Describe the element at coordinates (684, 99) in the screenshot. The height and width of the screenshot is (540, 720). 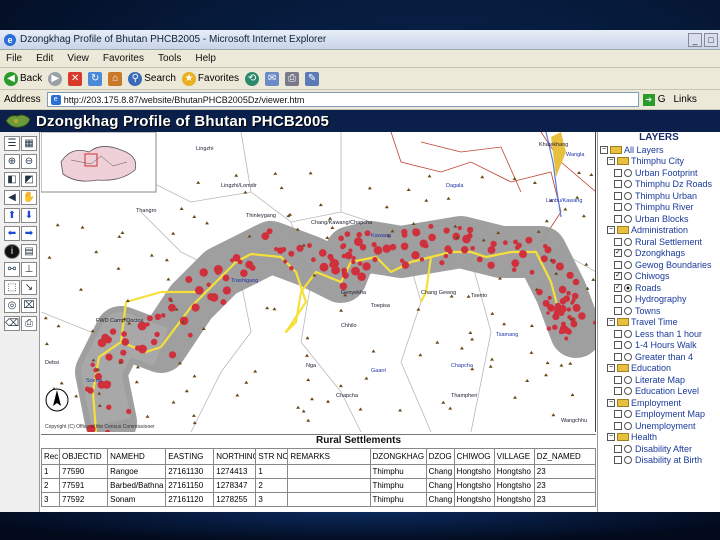
I see `links-label: Links` at that location.